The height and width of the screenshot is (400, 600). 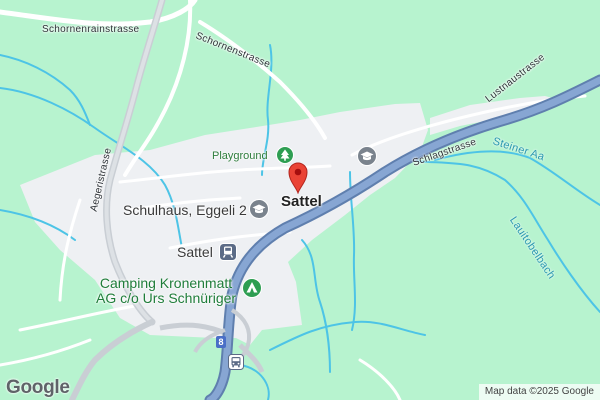 I want to click on town-label: Sattel, so click(x=301, y=201).